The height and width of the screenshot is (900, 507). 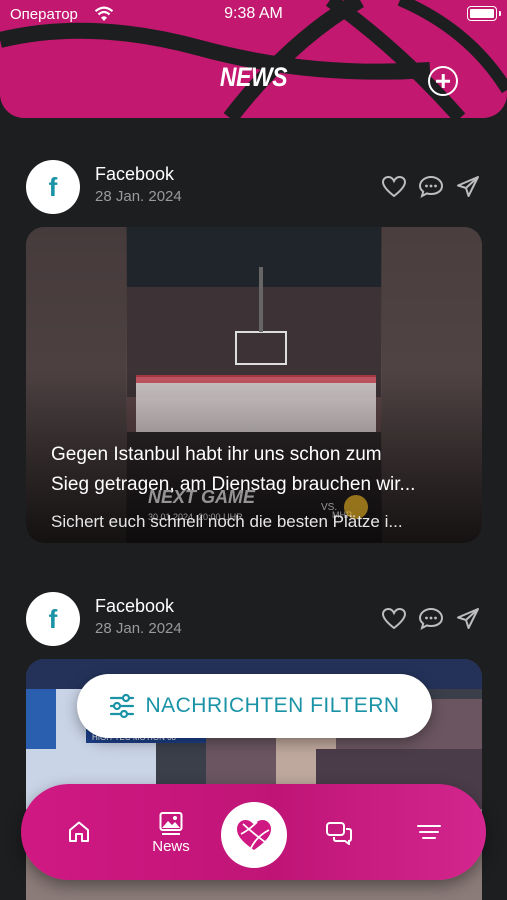 What do you see at coordinates (122, 706) in the screenshot?
I see `sliders-icon` at bounding box center [122, 706].